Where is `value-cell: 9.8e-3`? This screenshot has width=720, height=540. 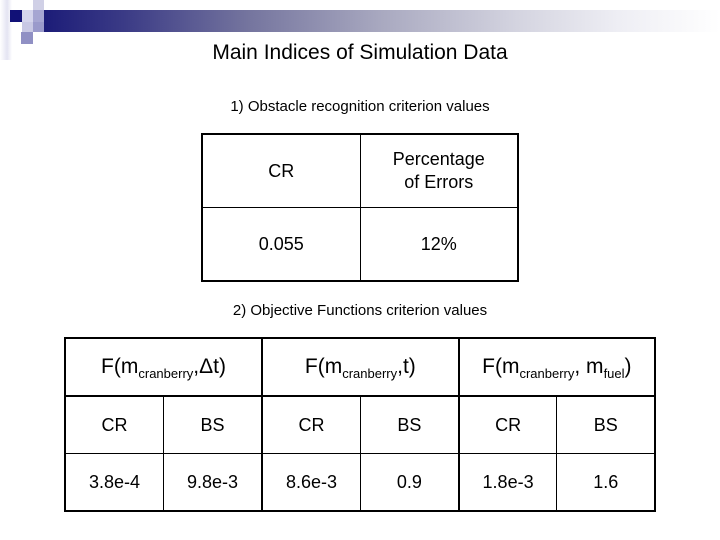
value-cell: 9.8e-3 is located at coordinates (213, 482).